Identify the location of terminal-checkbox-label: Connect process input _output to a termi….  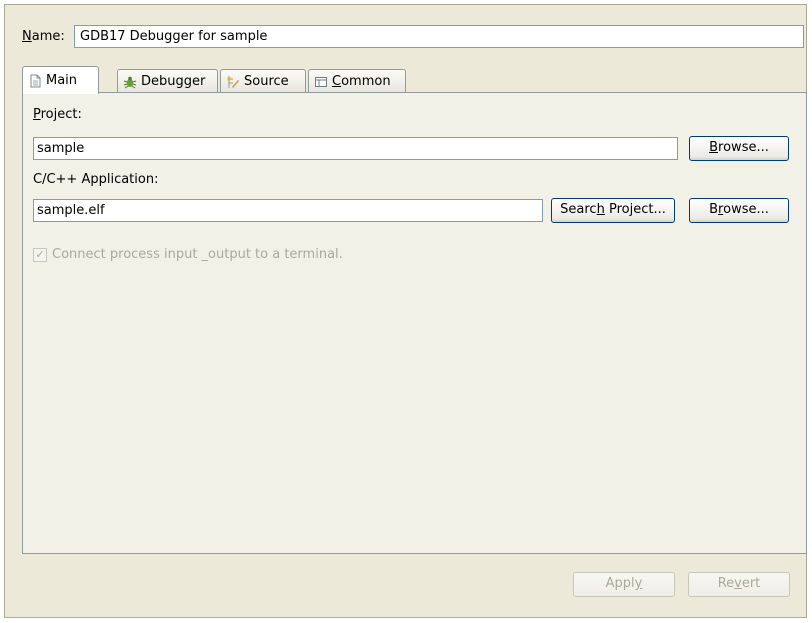
(197, 254).